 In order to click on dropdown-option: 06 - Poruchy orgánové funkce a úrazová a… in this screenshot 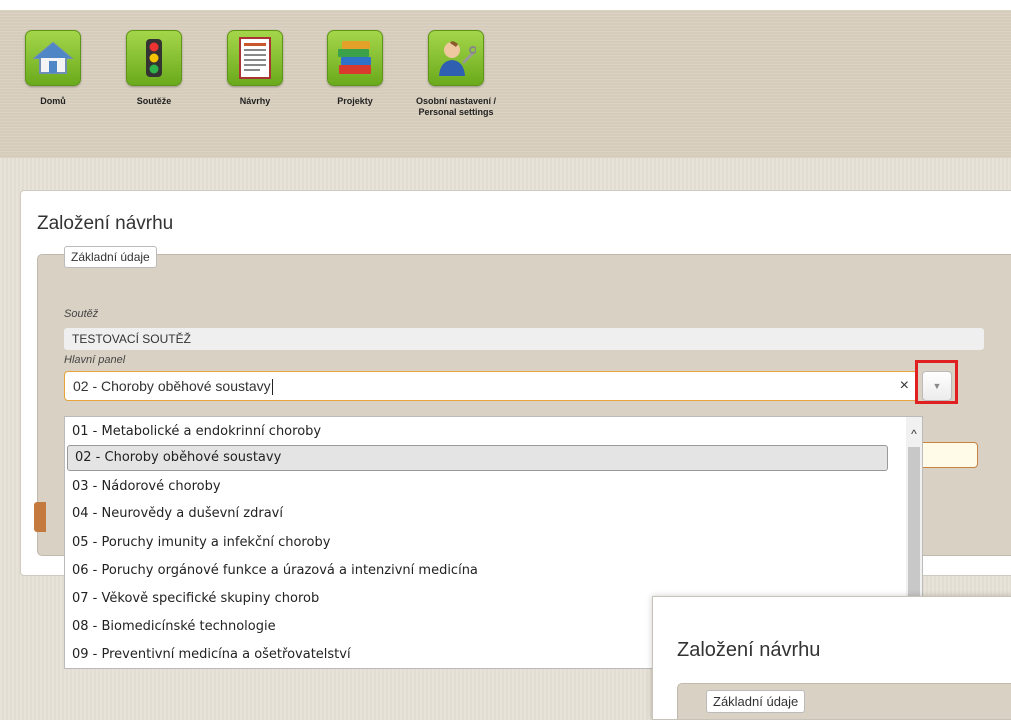, I will do `click(485, 571)`.